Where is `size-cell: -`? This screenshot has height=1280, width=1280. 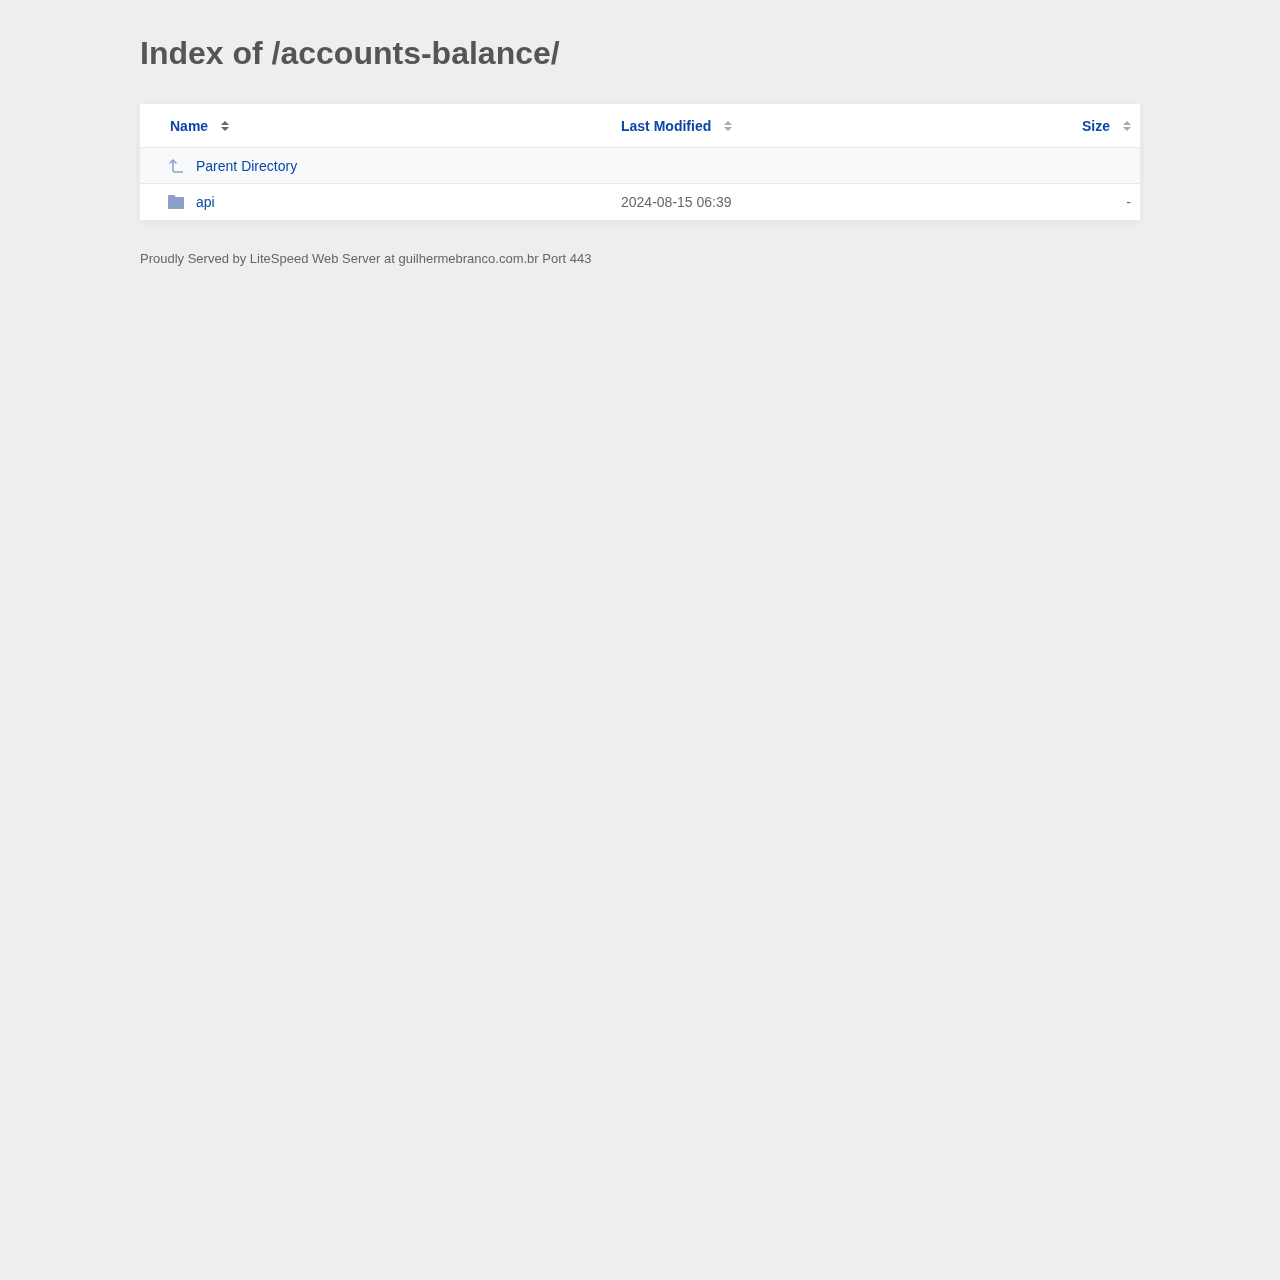
size-cell: - is located at coordinates (1128, 202).